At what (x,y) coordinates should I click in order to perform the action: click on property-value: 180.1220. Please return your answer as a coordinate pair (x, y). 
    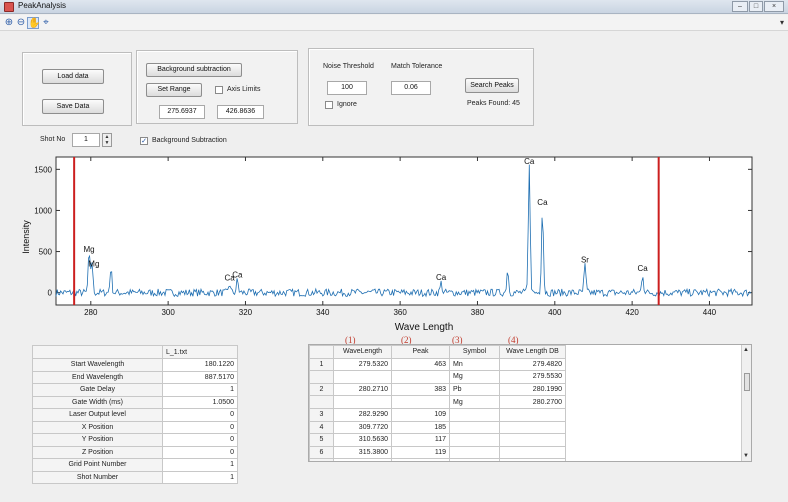
    Looking at the image, I should click on (200, 365).